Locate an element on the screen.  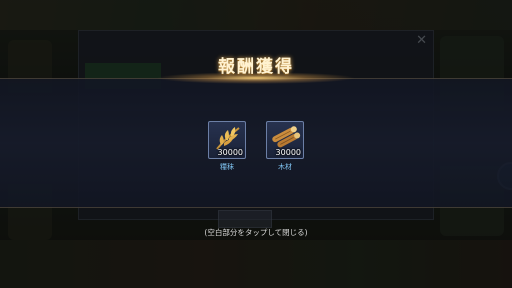
reward-name: 木材 is located at coordinates (285, 167).